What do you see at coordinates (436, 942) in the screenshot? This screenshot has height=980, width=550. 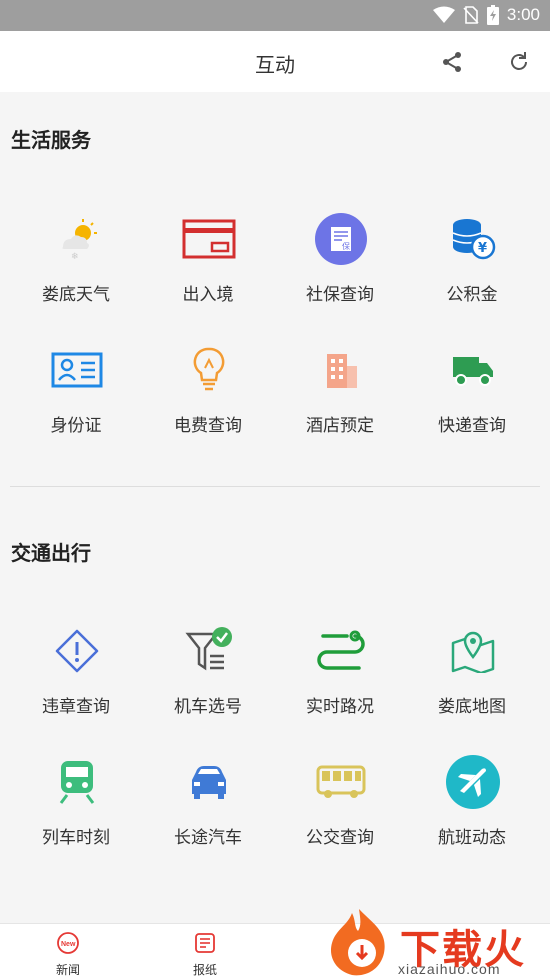 I see `watermark: 下载火 xiazaihuo.com` at bounding box center [436, 942].